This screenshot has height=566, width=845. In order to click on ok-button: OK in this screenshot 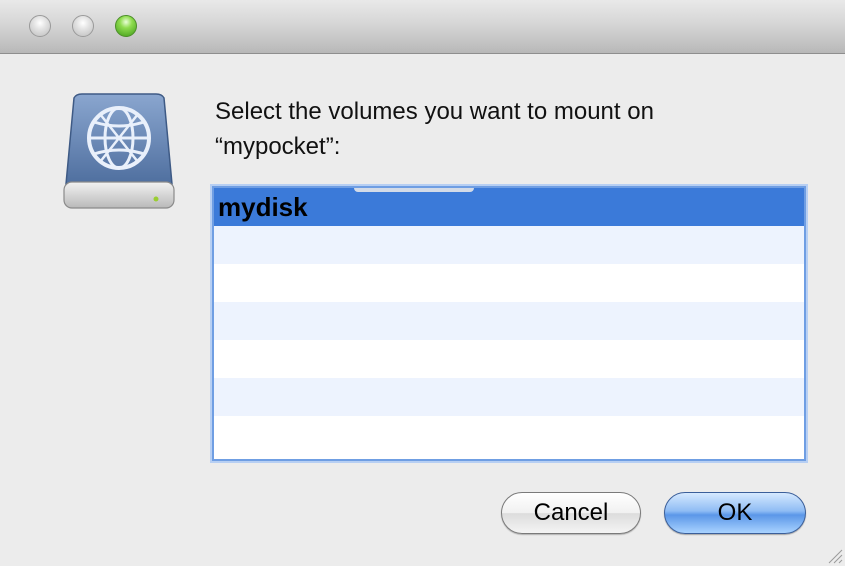, I will do `click(735, 513)`.